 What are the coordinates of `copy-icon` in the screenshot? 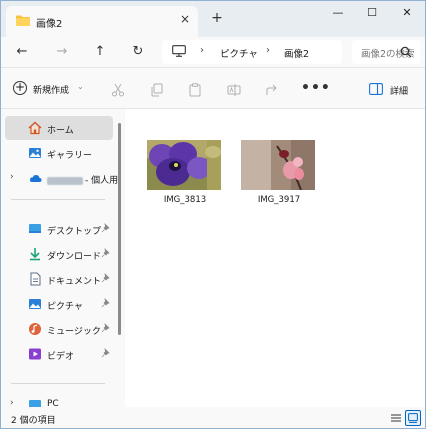 It's located at (157, 90).